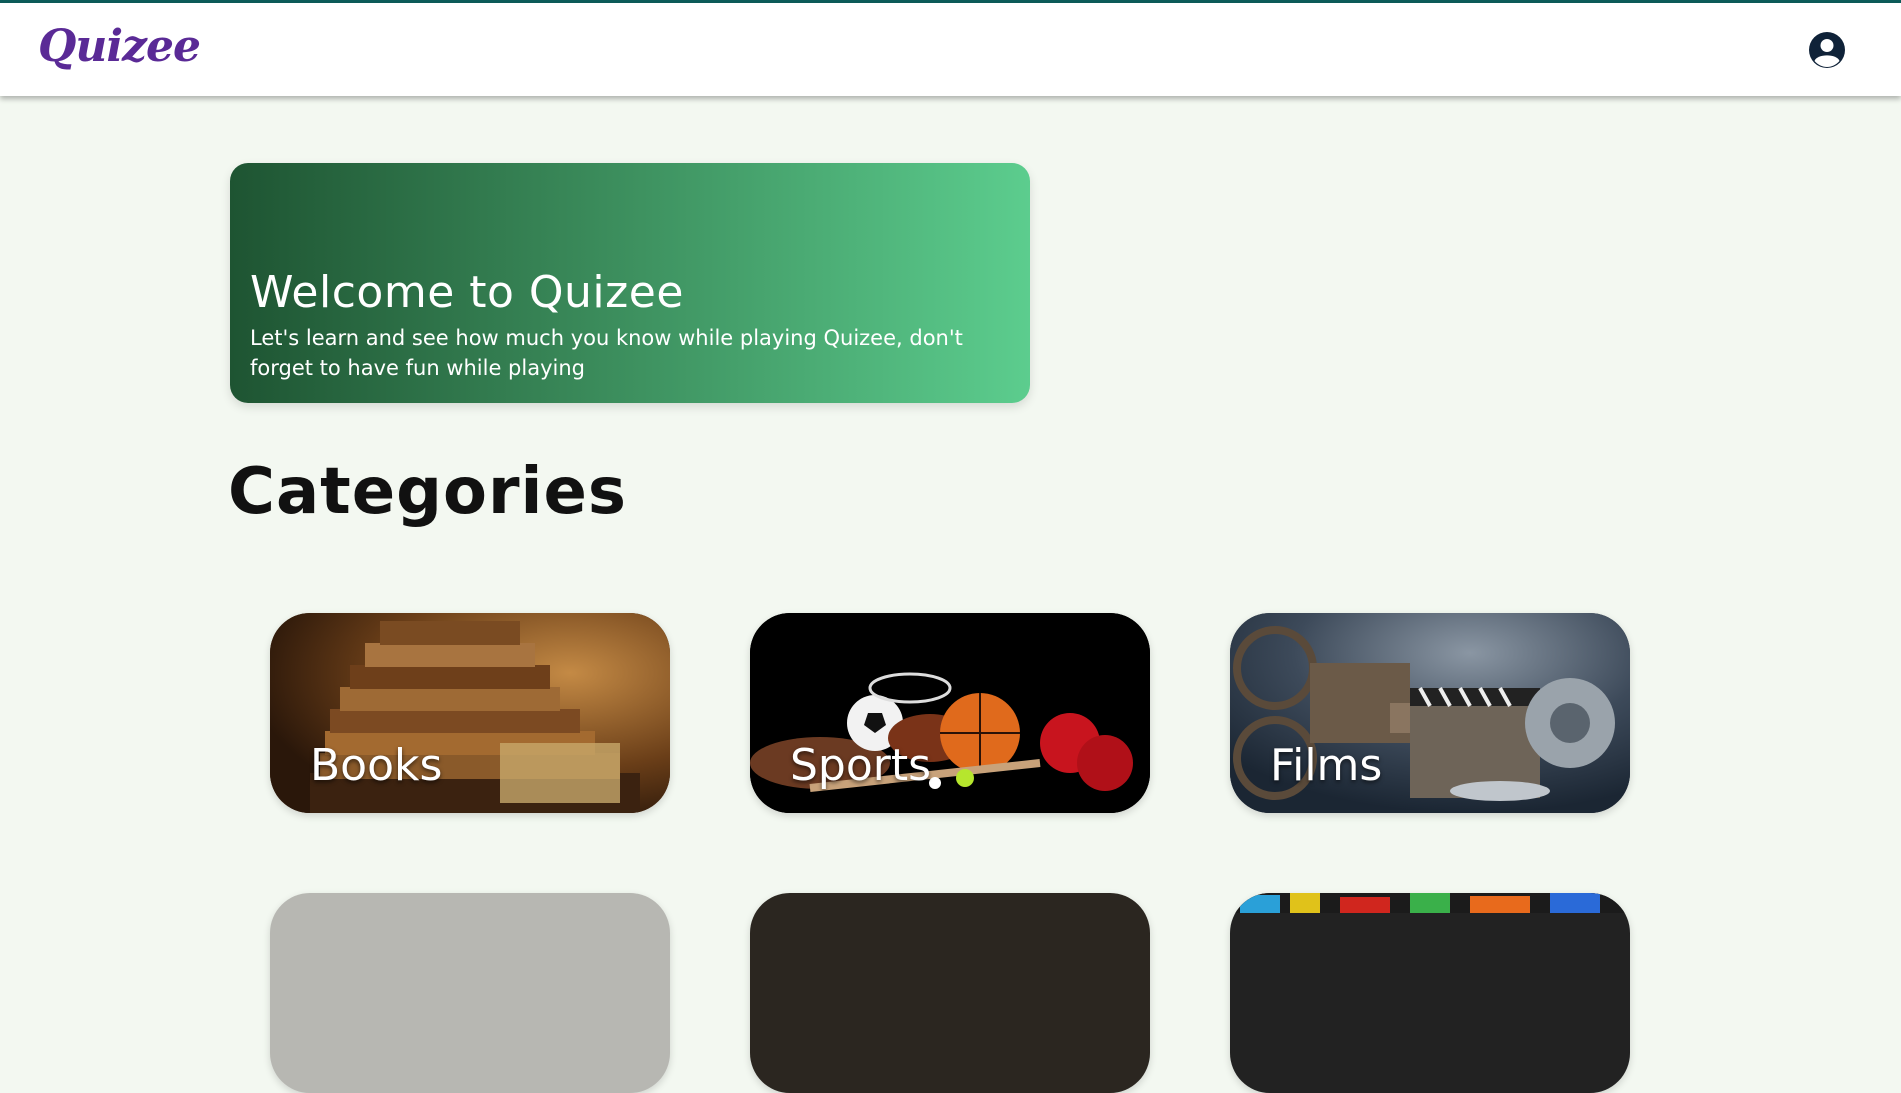  Describe the element at coordinates (376, 765) in the screenshot. I see `category-label: Books` at that location.